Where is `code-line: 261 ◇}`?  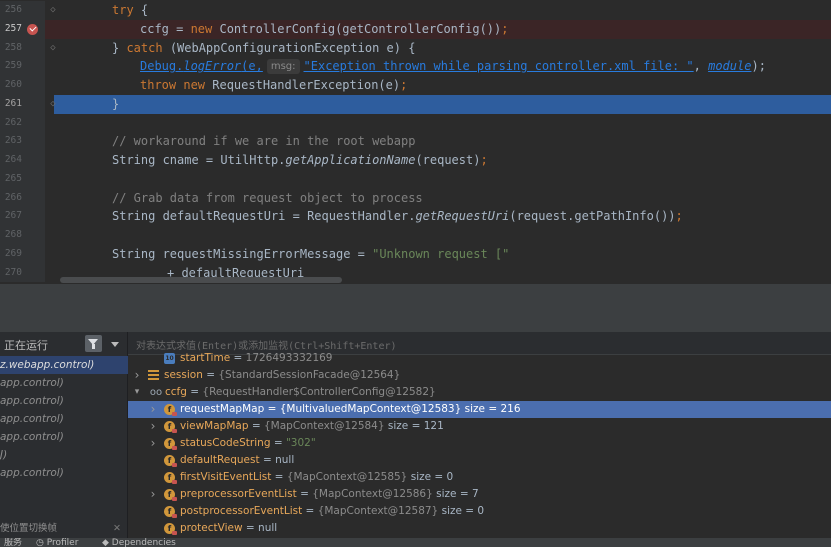 code-line: 261 ◇} is located at coordinates (415, 104).